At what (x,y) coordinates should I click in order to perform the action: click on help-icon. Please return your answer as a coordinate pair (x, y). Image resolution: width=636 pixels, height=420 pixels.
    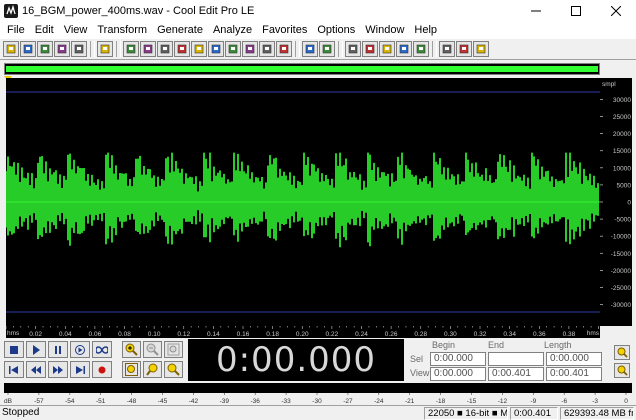
    Looking at the image, I should click on (481, 49).